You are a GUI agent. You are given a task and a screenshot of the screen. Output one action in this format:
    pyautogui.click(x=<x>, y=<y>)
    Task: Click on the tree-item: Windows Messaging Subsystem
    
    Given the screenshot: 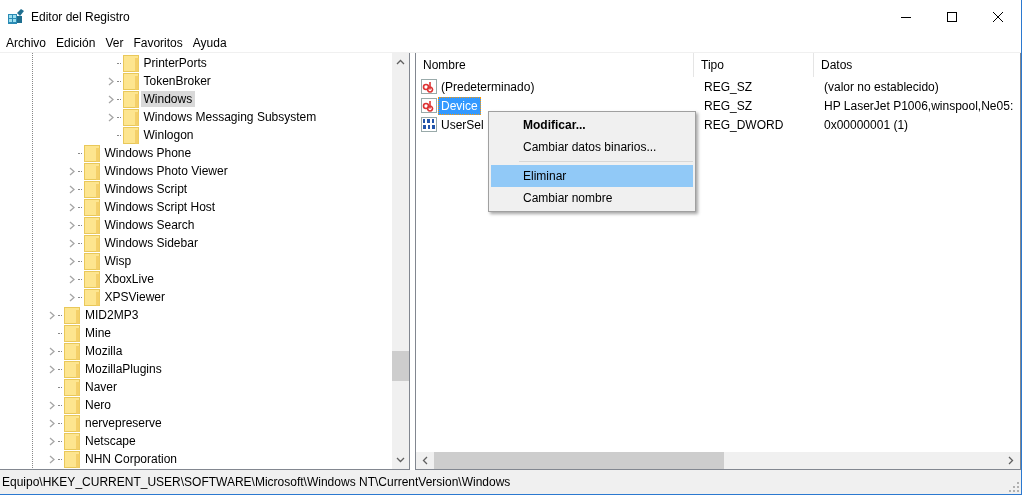 What is the action you would take?
    pyautogui.click(x=230, y=117)
    